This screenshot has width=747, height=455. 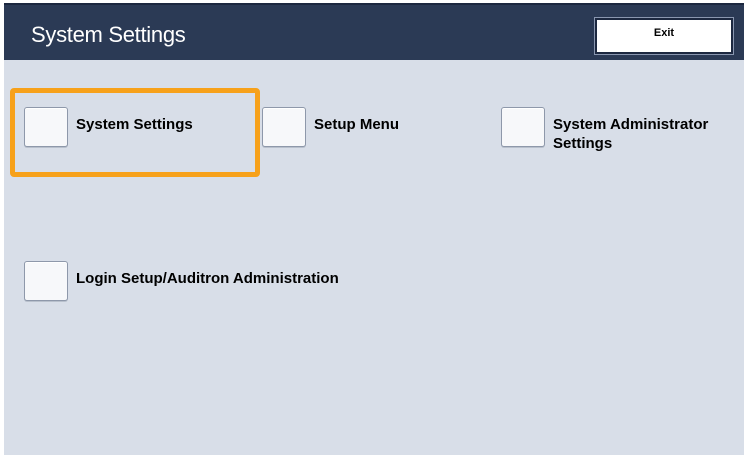 I want to click on exit-button: Exit, so click(x=664, y=36).